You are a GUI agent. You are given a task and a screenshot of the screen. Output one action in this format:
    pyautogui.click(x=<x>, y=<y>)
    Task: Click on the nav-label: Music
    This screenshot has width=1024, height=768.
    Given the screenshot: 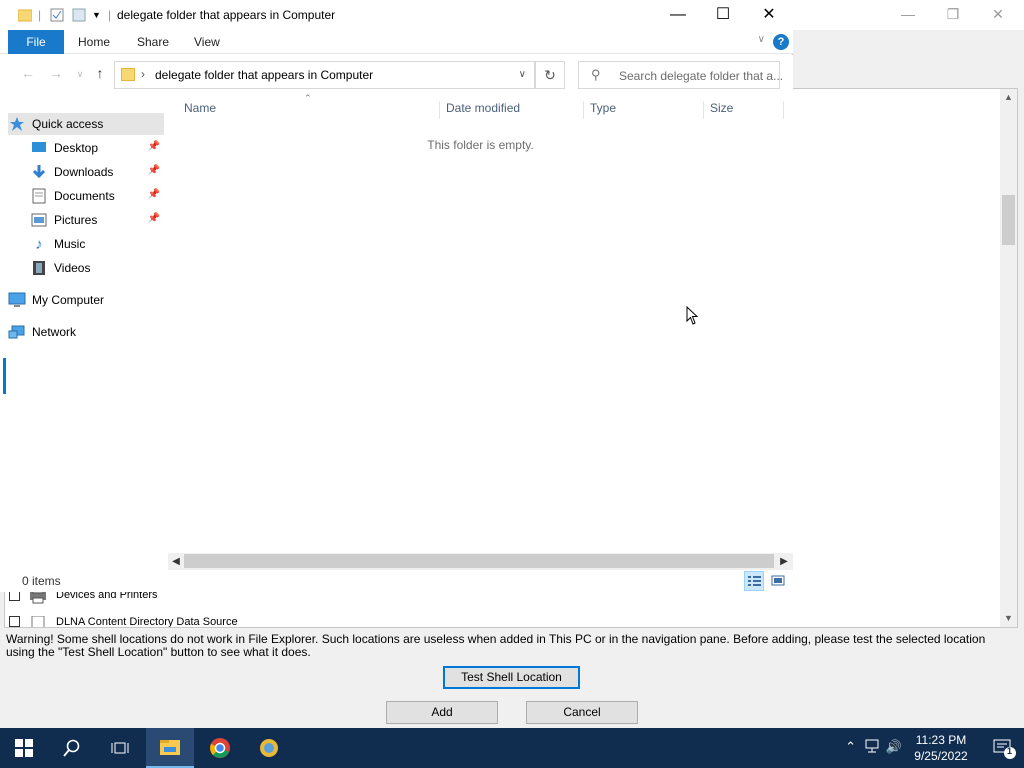 What is the action you would take?
    pyautogui.click(x=70, y=244)
    